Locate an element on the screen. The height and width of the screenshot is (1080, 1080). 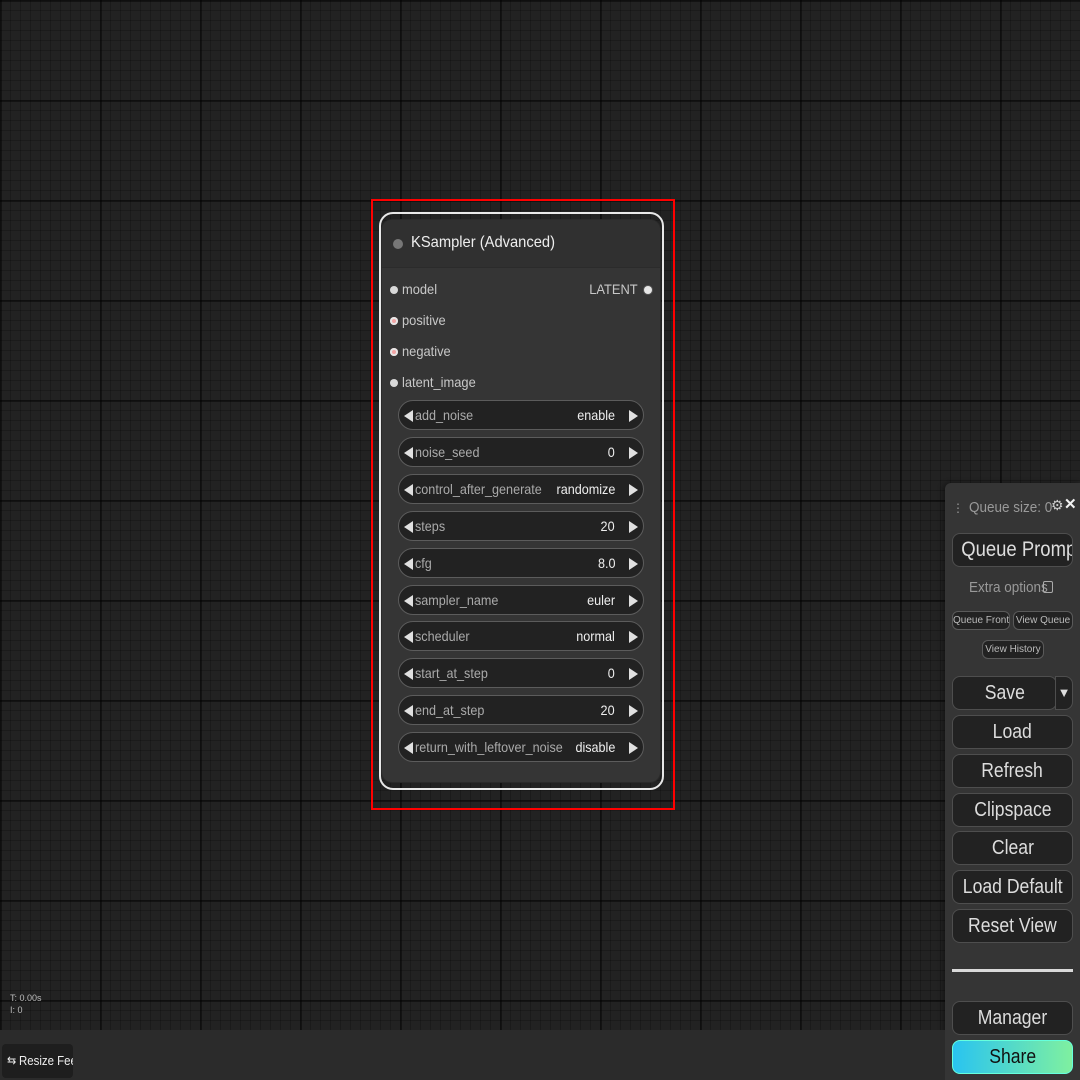
menu-separator is located at coordinates (1012, 970).